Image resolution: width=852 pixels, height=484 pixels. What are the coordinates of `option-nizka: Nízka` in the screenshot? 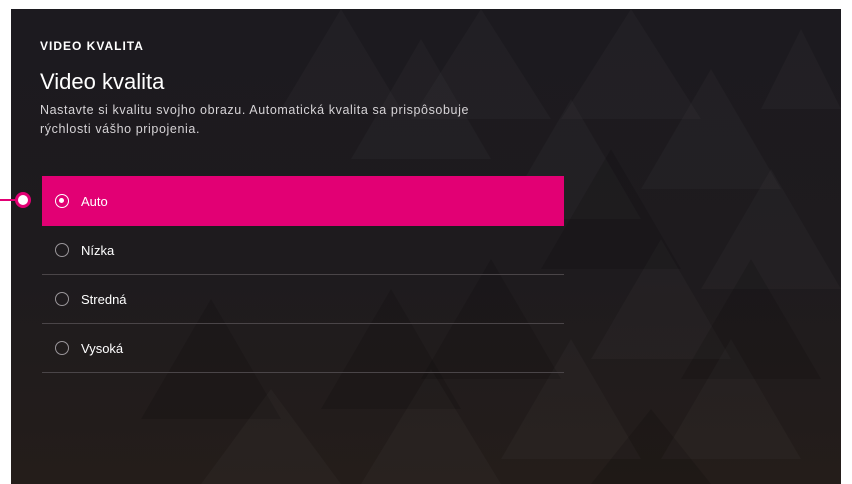 It's located at (303, 250).